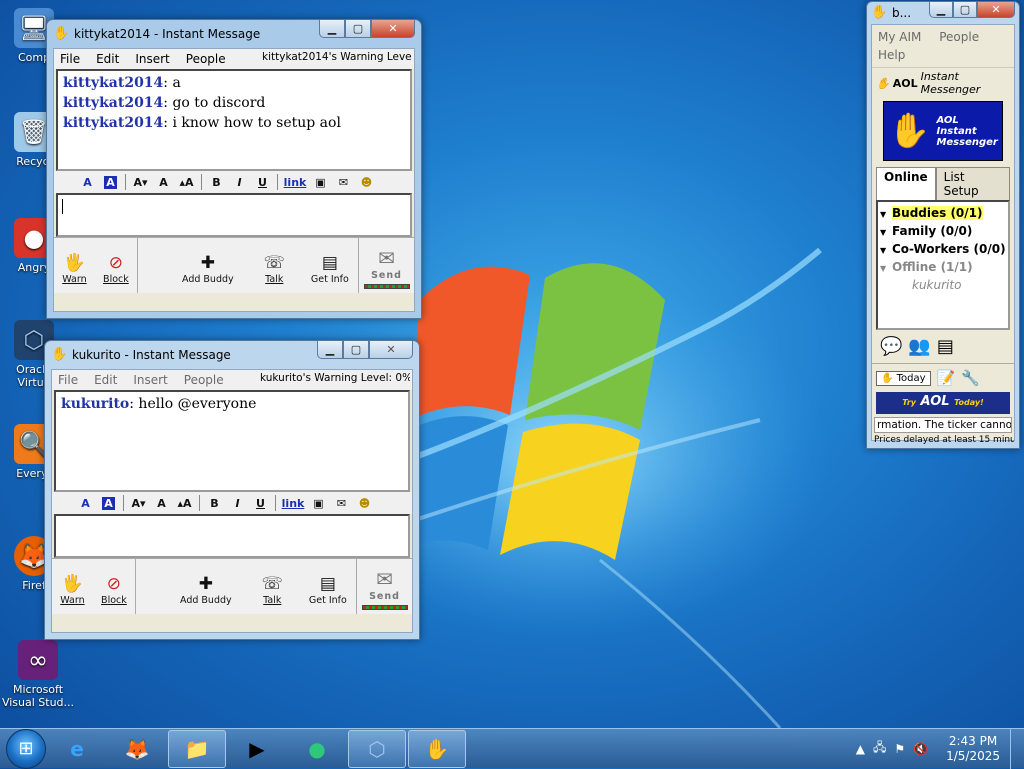 Image resolution: width=1024 pixels, height=769 pixels. What do you see at coordinates (197, 748) in the screenshot?
I see `taskbar-file-explorer: 📁` at bounding box center [197, 748].